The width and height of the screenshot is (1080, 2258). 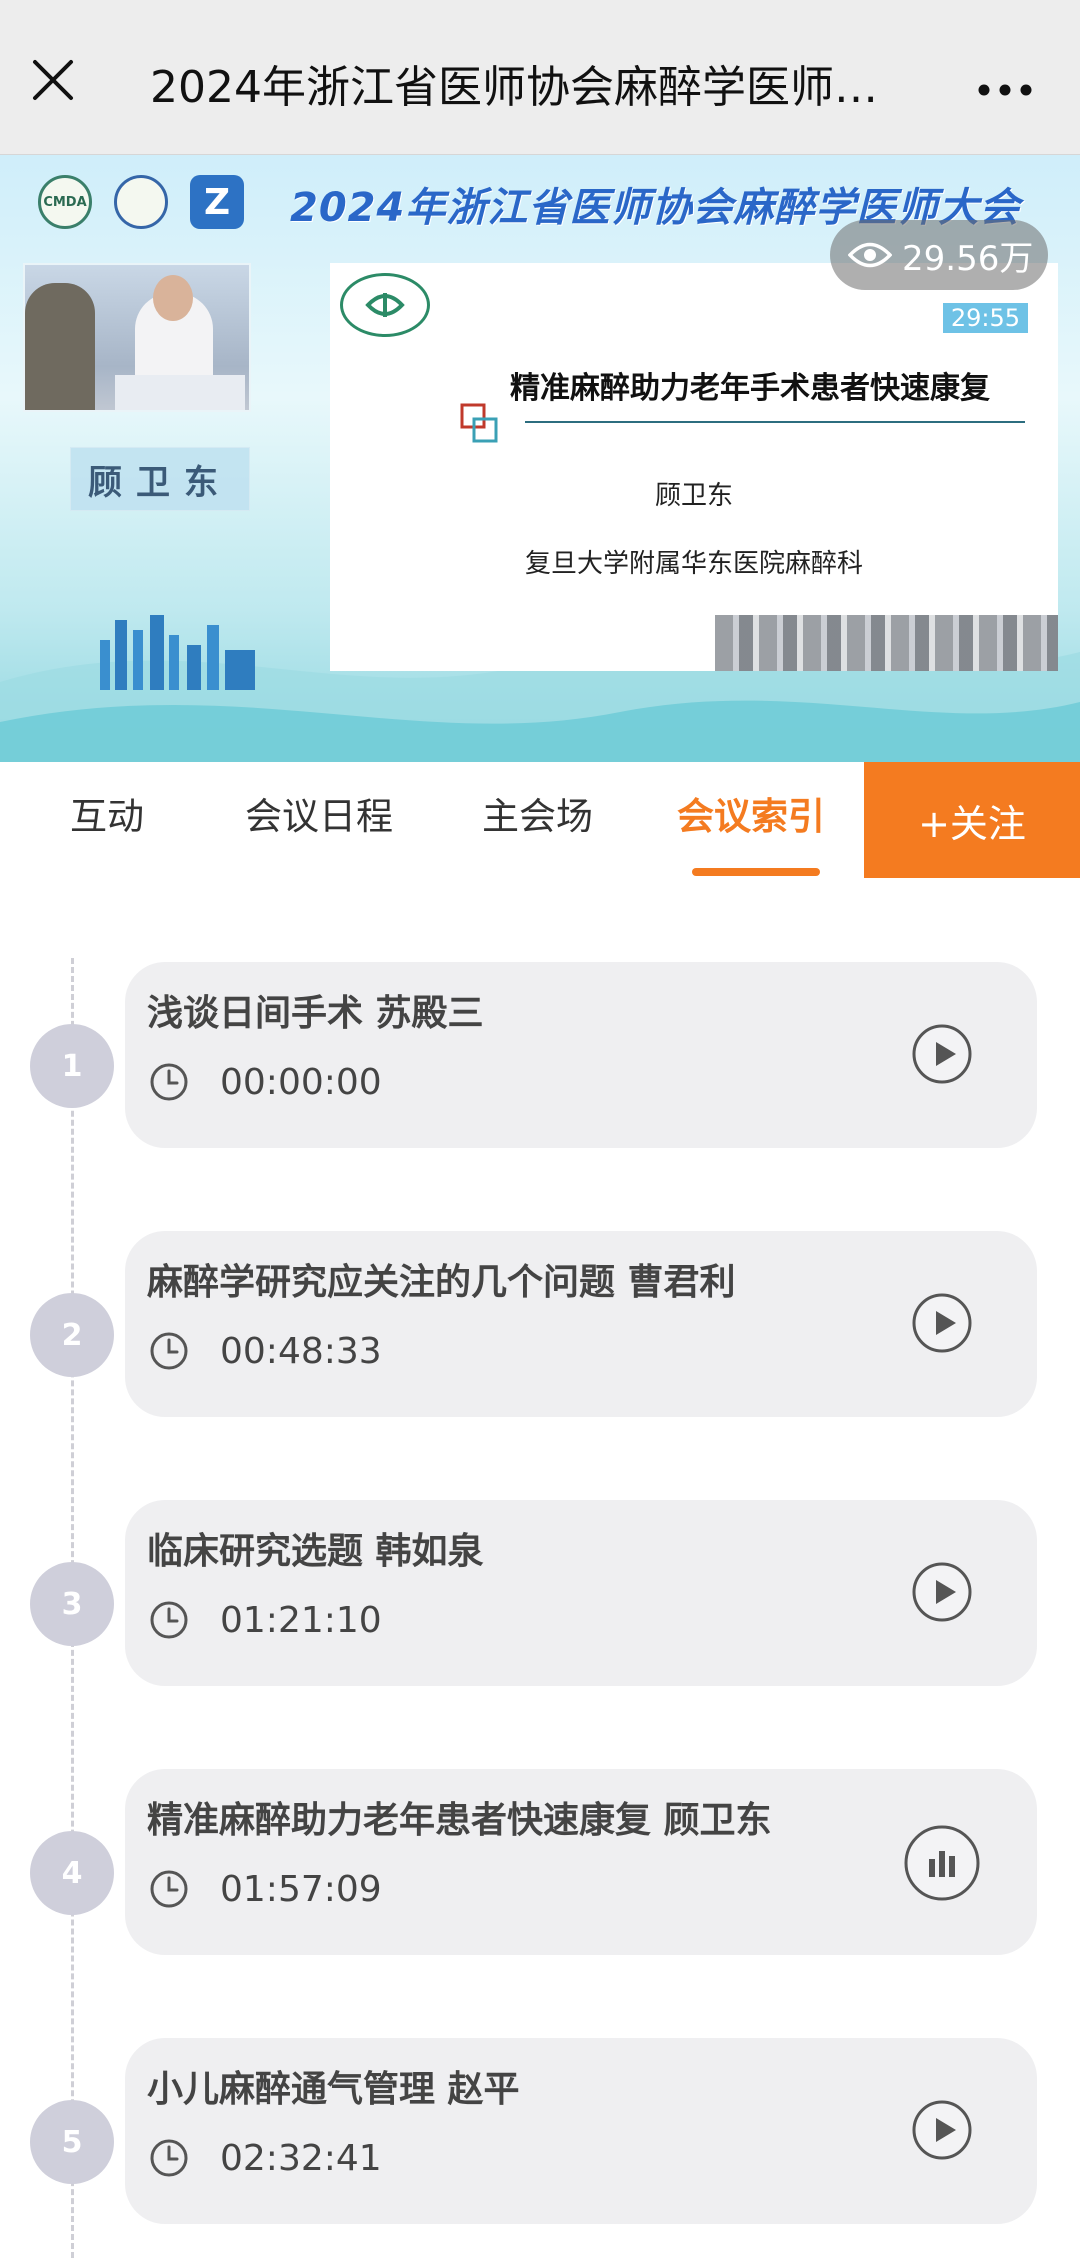 I want to click on tab-bar: 互动 会议日程 主会场 会议索引 +关注, so click(x=540, y=820).